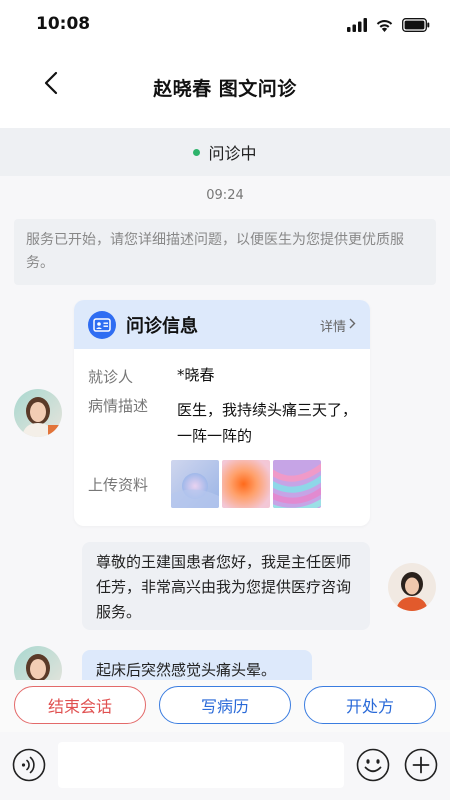  I want to click on voice-icon, so click(29, 765).